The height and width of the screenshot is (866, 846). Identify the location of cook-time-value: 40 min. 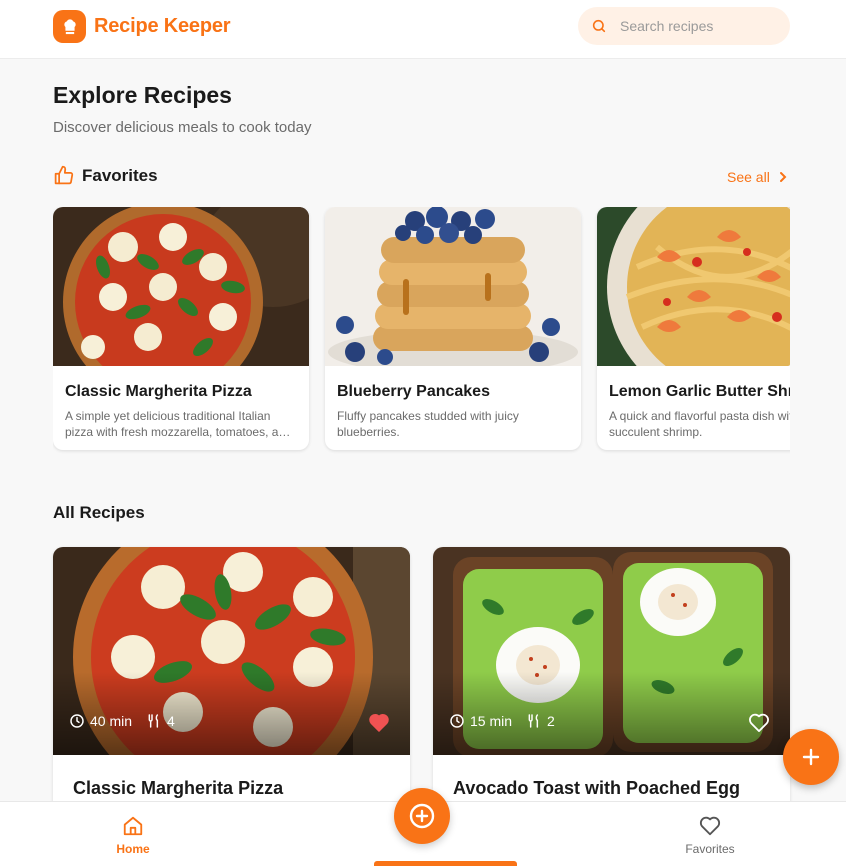
(111, 721).